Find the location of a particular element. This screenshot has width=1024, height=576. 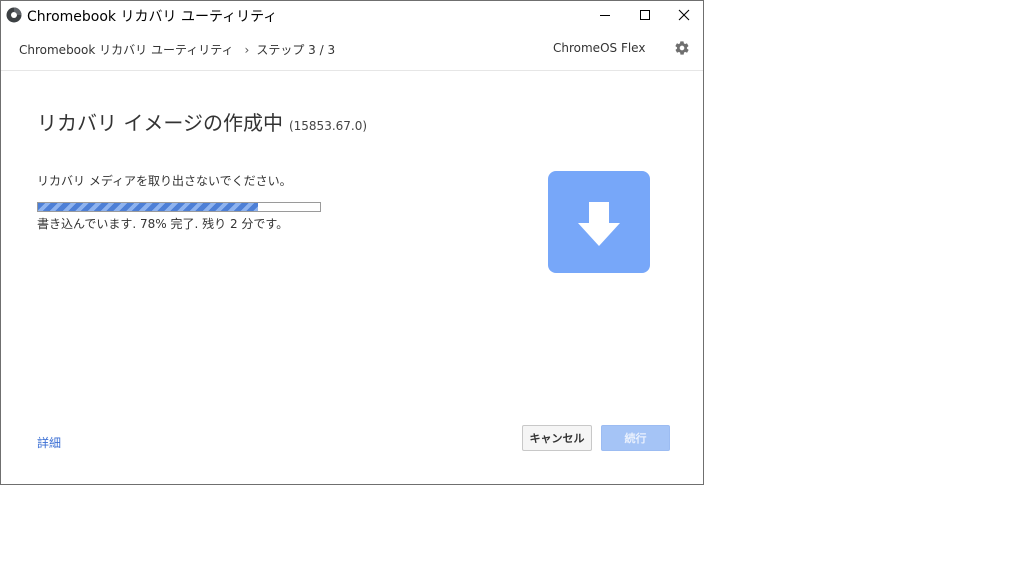

close-icon is located at coordinates (684, 15).